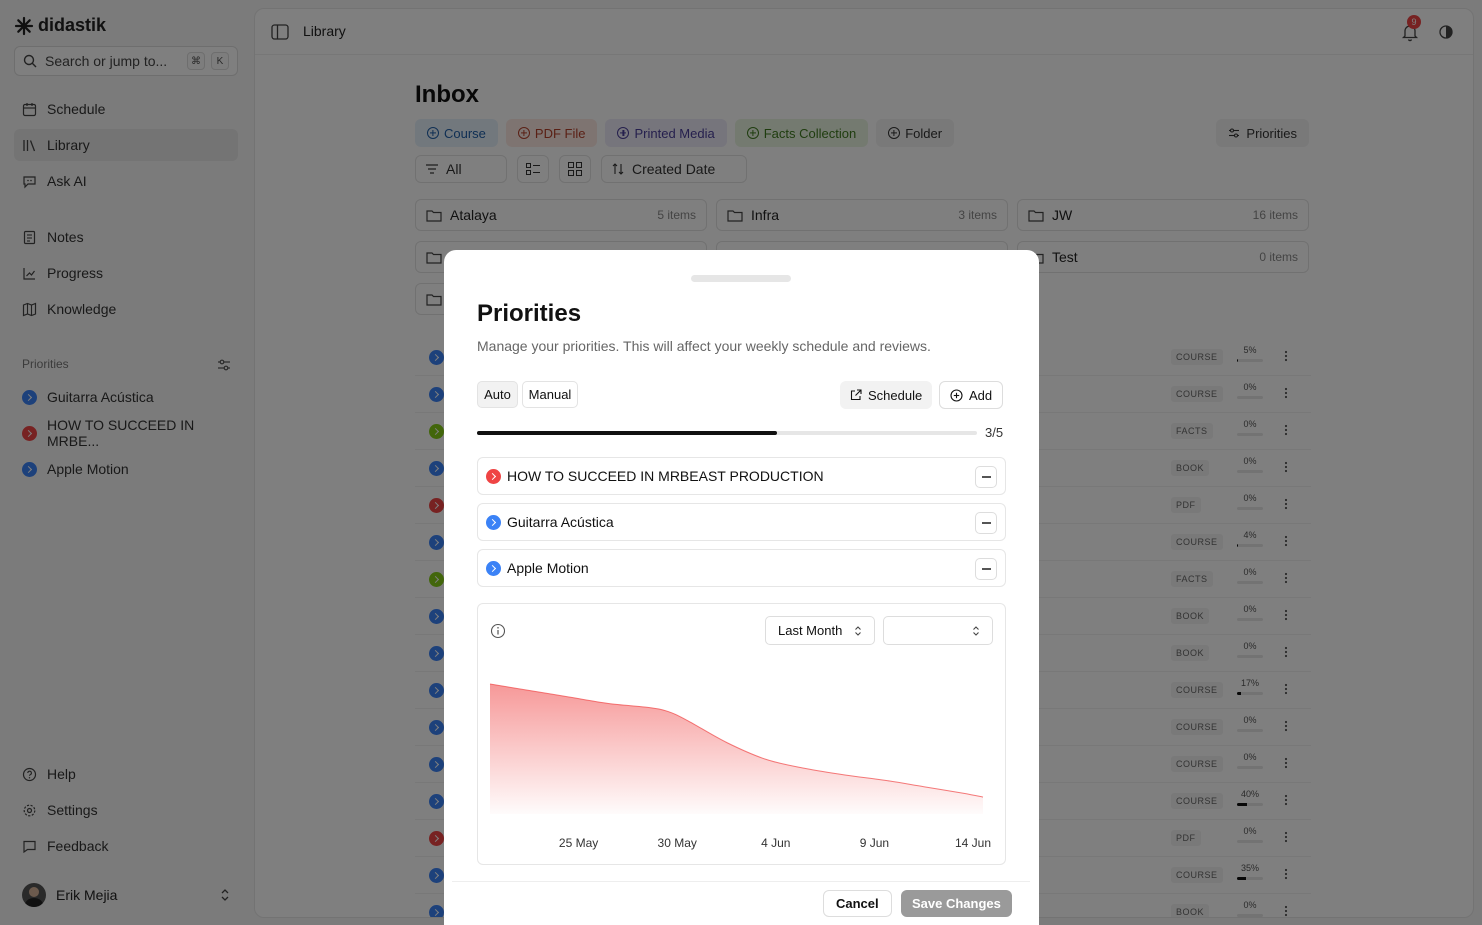 The width and height of the screenshot is (1482, 925). Describe the element at coordinates (895, 395) in the screenshot. I see `schedule-label: Schedule` at that location.